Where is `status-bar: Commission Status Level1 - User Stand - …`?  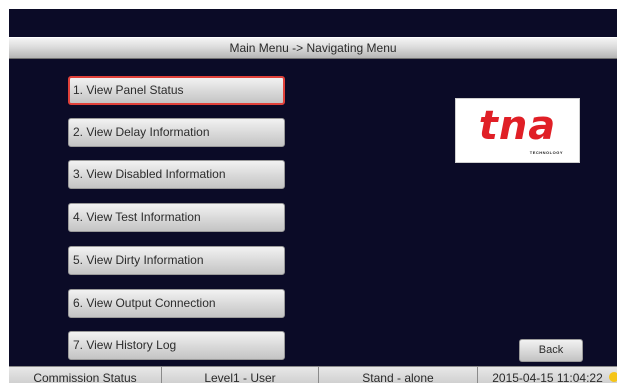
status-bar: Commission Status Level1 - User Stand - … is located at coordinates (313, 374).